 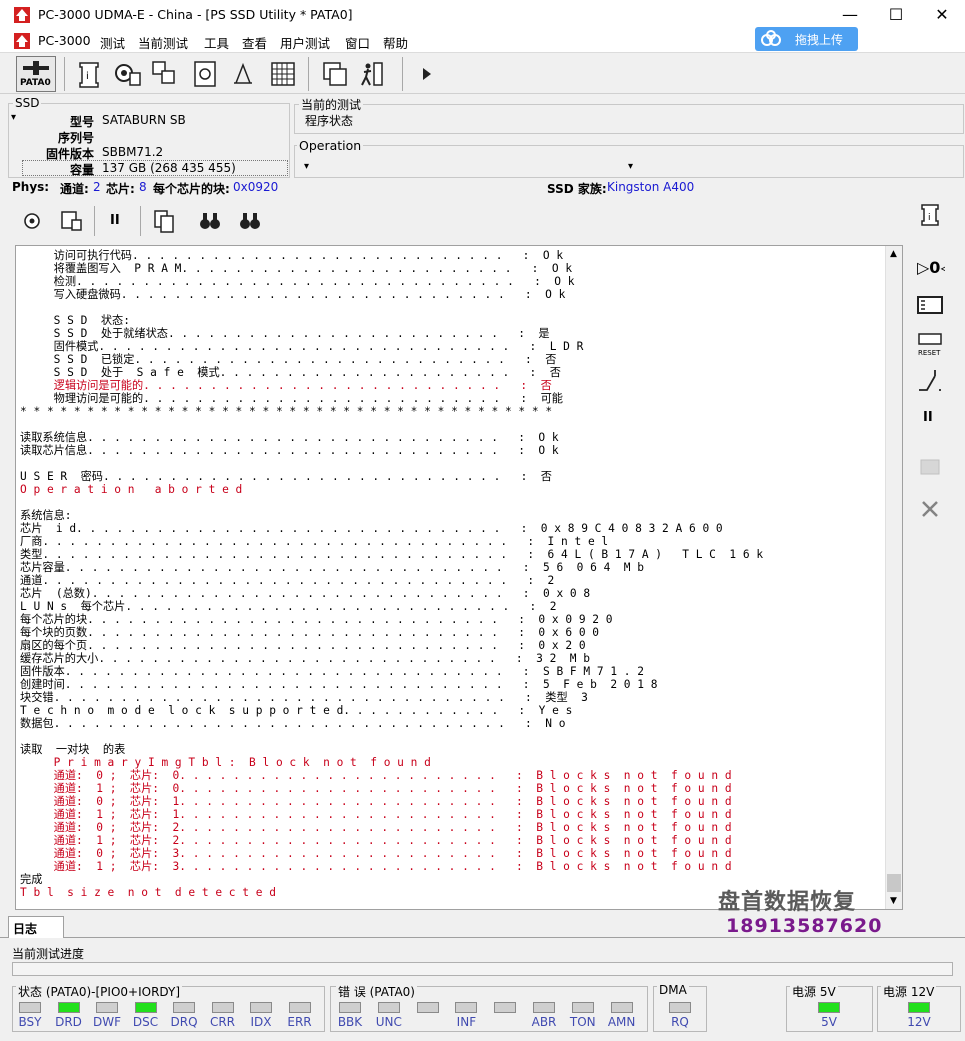 I want to click on log-line: O p e r a t i o n a b o r t e d, so click(x=131, y=489).